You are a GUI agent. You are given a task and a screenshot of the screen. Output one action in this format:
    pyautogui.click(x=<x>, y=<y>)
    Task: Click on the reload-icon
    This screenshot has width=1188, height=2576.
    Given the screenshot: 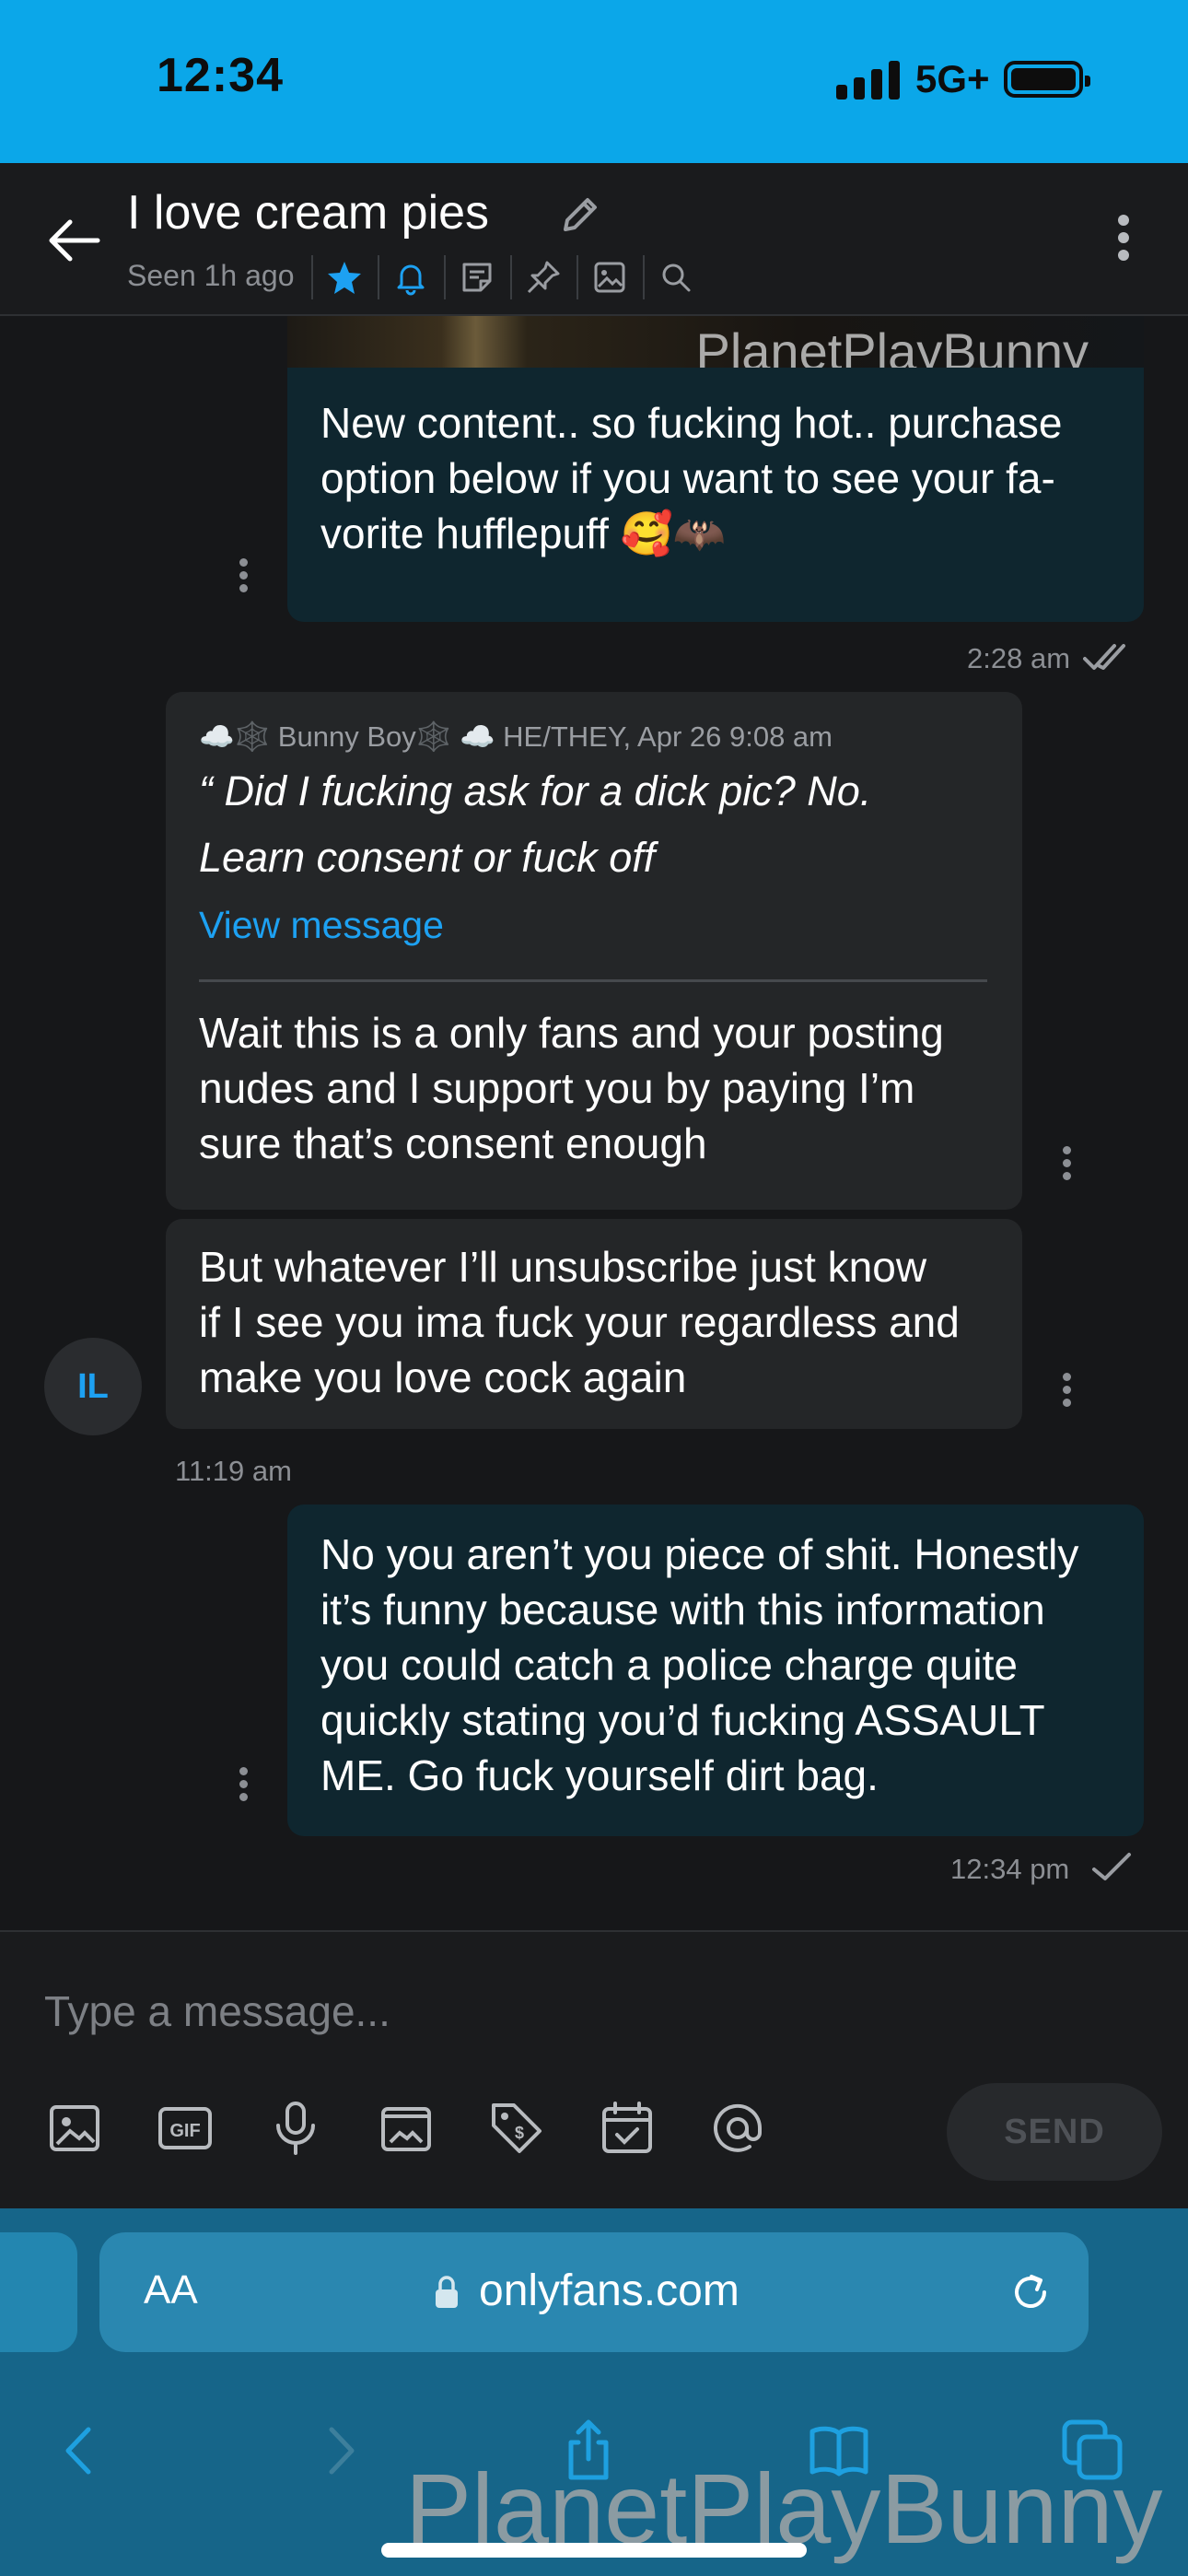 What is the action you would take?
    pyautogui.click(x=1030, y=2292)
    